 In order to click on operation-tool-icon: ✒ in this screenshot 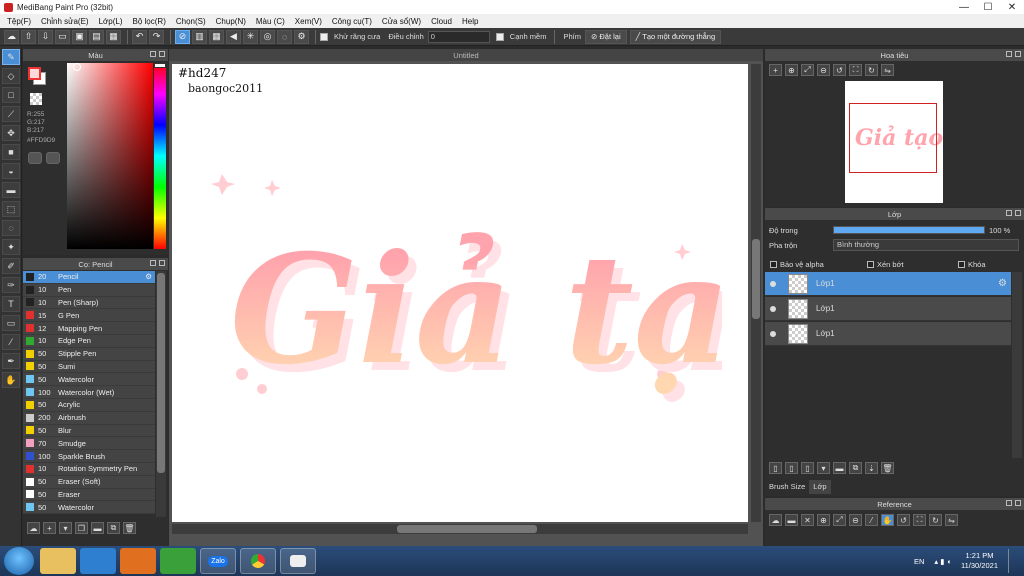, I will do `click(11, 361)`.